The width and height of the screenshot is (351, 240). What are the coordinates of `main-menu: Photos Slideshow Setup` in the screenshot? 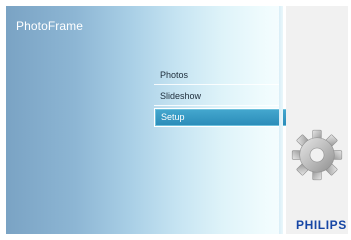 It's located at (221, 97).